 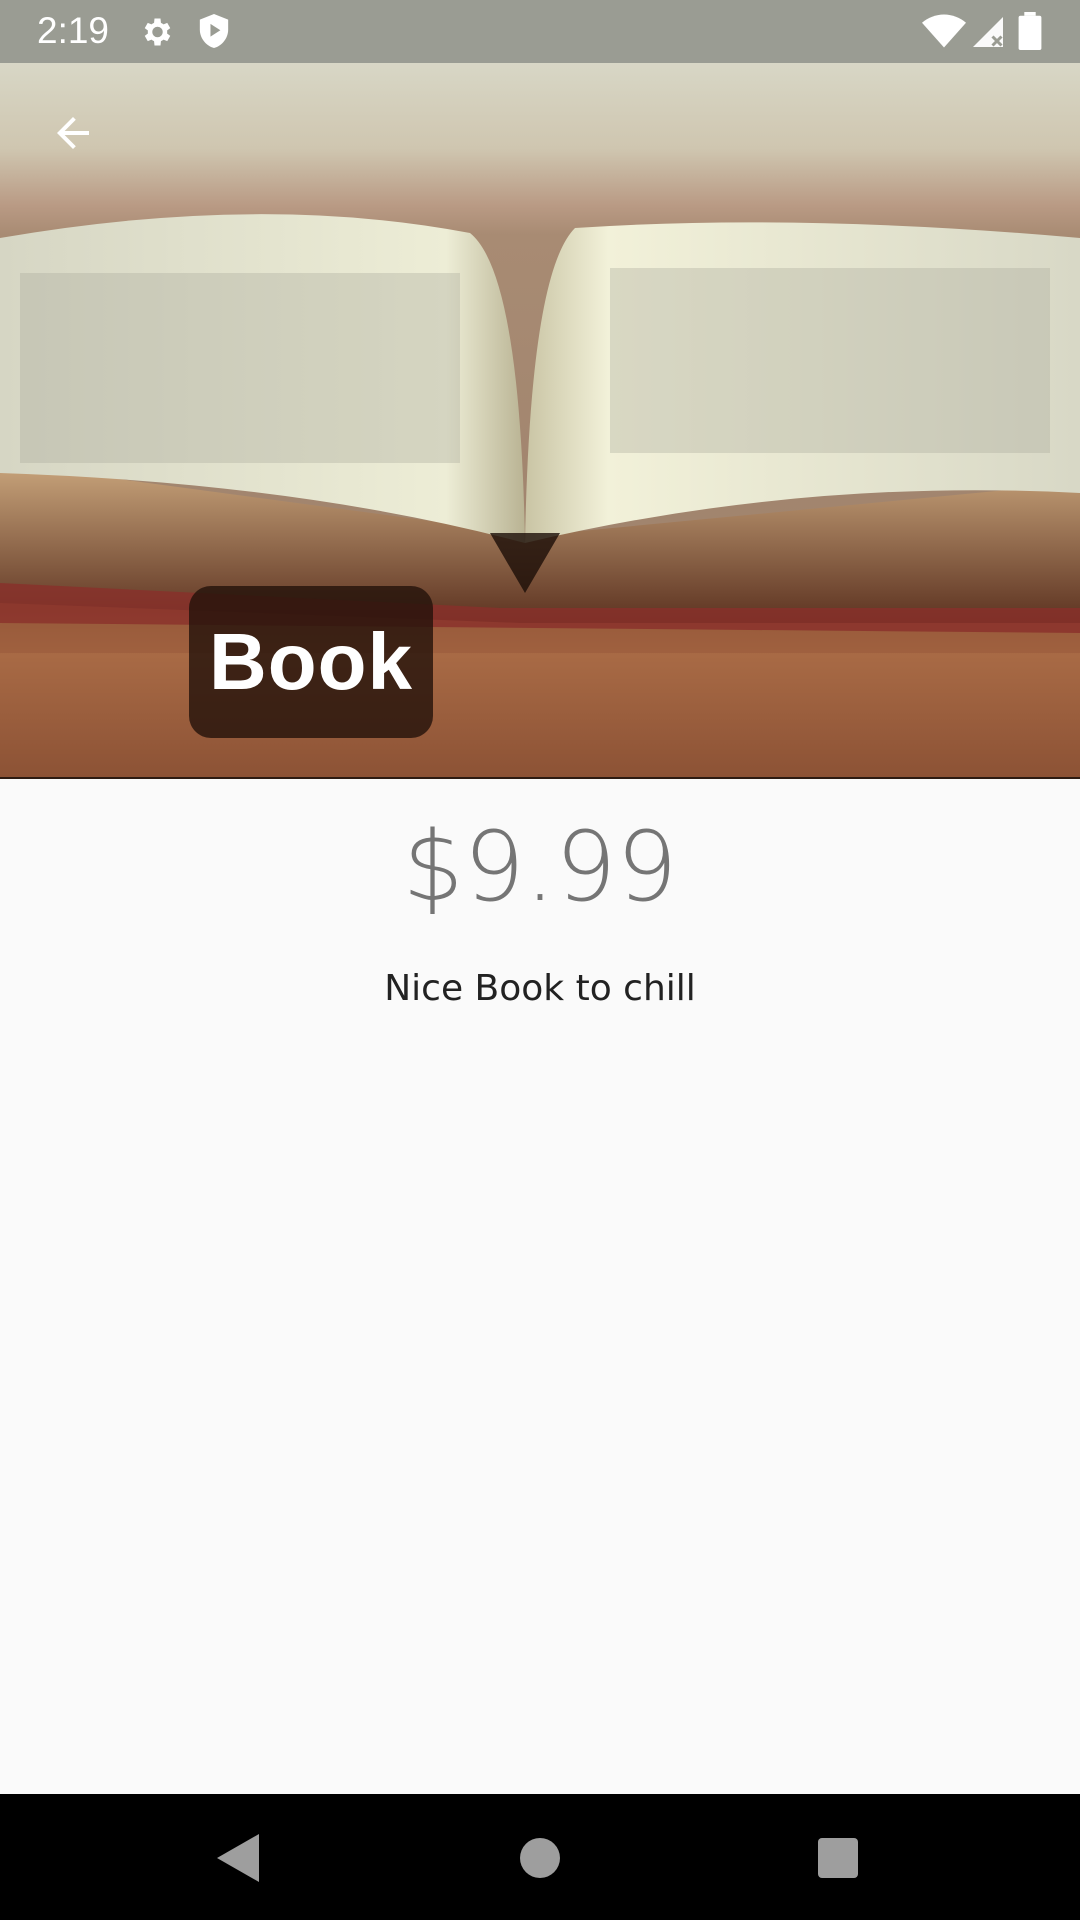 What do you see at coordinates (214, 33) in the screenshot?
I see `shield-play-icon` at bounding box center [214, 33].